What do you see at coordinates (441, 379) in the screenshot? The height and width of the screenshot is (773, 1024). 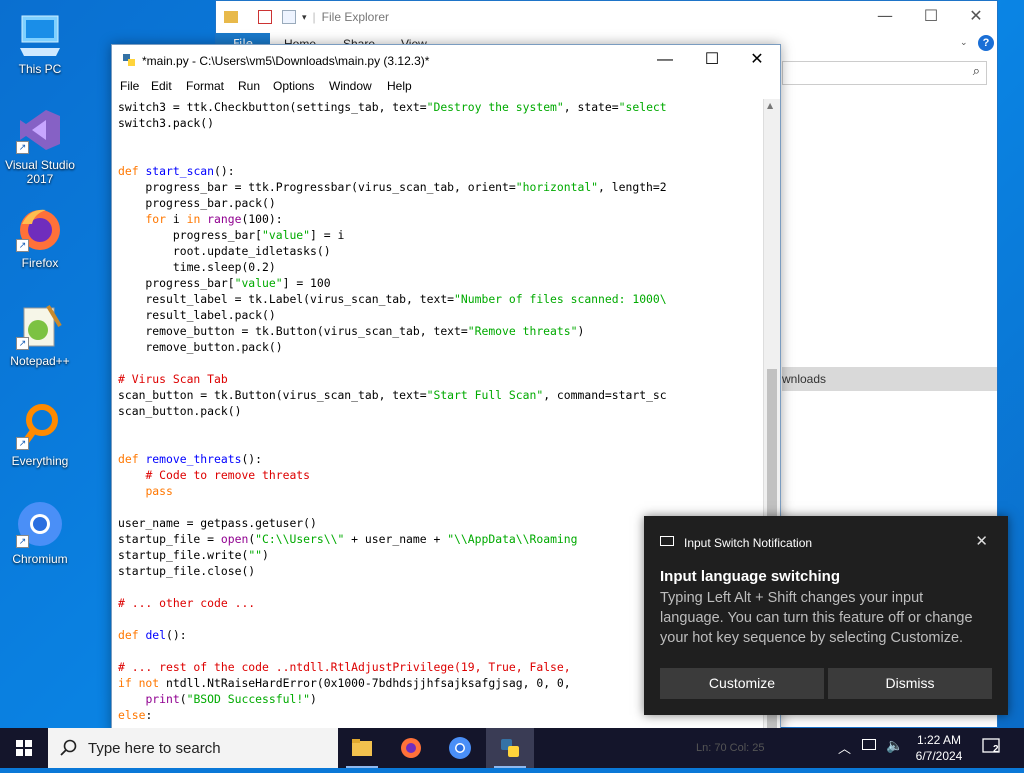 I see `code-line: # Virus Scan Tab` at bounding box center [441, 379].